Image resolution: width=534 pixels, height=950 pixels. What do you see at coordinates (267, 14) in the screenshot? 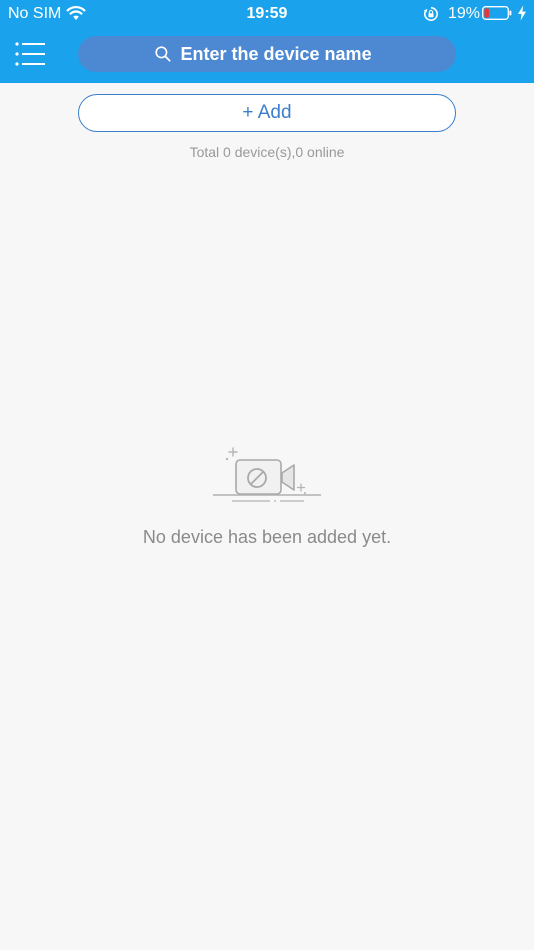
I see `status-bar: No SIM 19:59 19%` at bounding box center [267, 14].